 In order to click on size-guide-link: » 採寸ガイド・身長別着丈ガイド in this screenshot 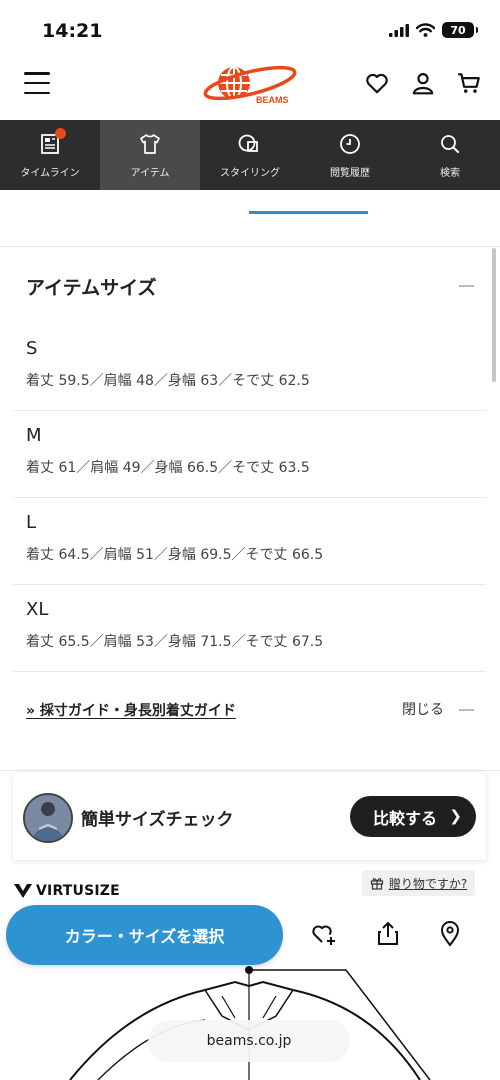, I will do `click(131, 710)`.